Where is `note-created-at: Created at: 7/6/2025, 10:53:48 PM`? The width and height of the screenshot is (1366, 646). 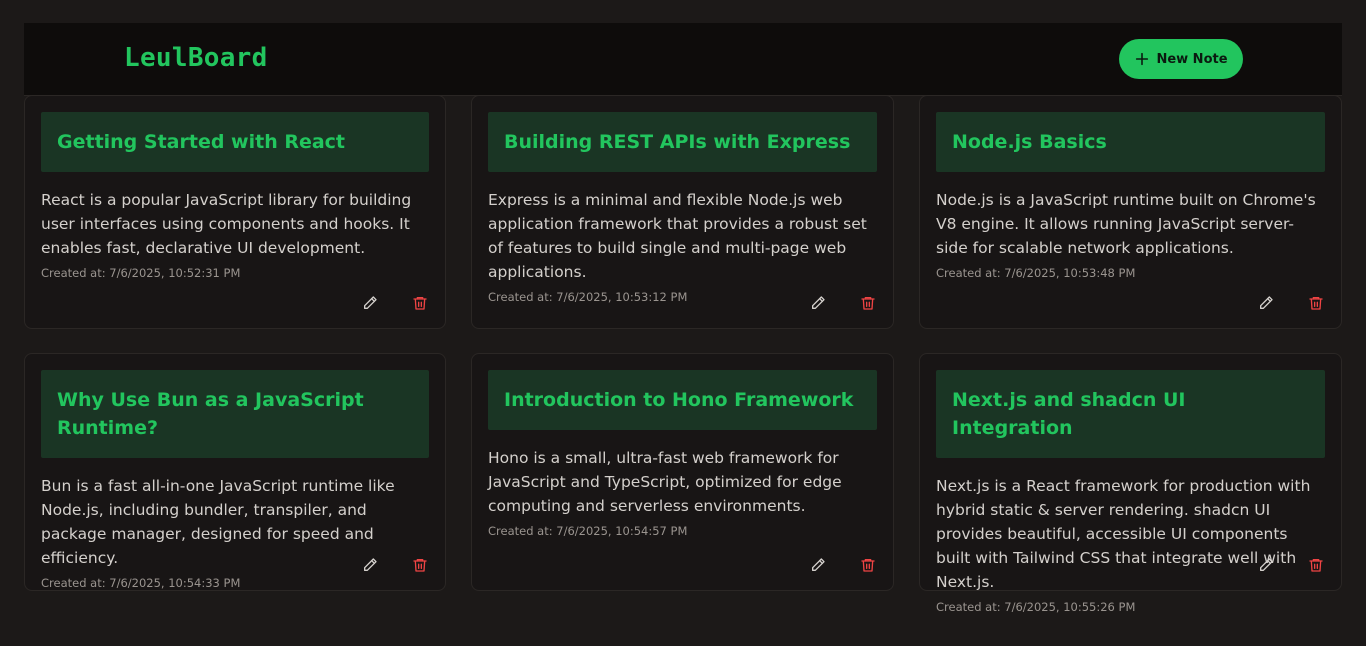
note-created-at: Created at: 7/6/2025, 10:53:48 PM is located at coordinates (1036, 273).